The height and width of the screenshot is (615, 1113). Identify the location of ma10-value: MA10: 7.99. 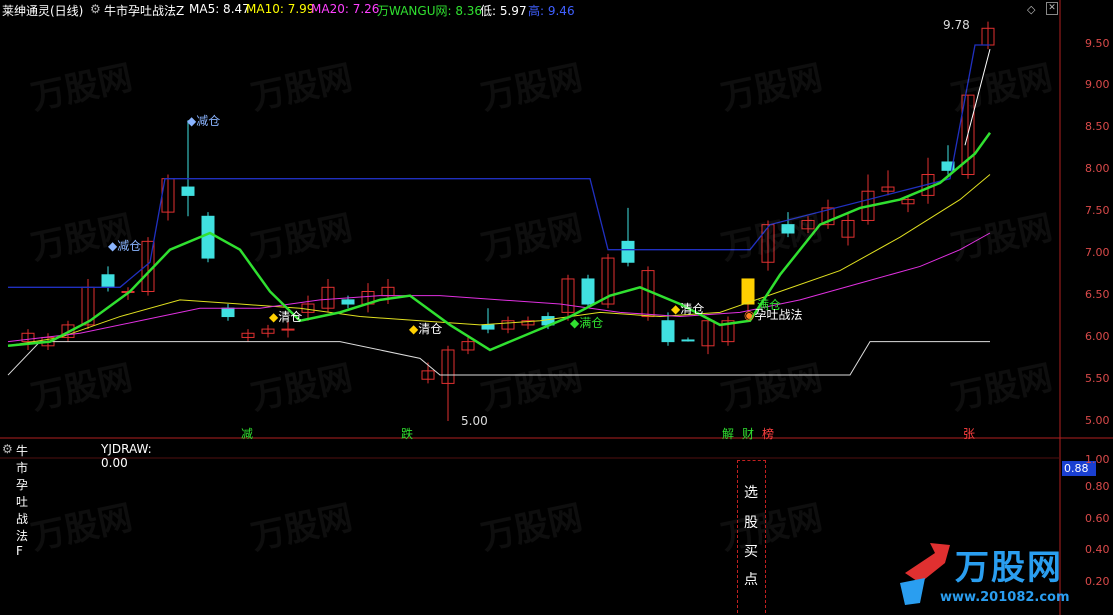
(280, 9).